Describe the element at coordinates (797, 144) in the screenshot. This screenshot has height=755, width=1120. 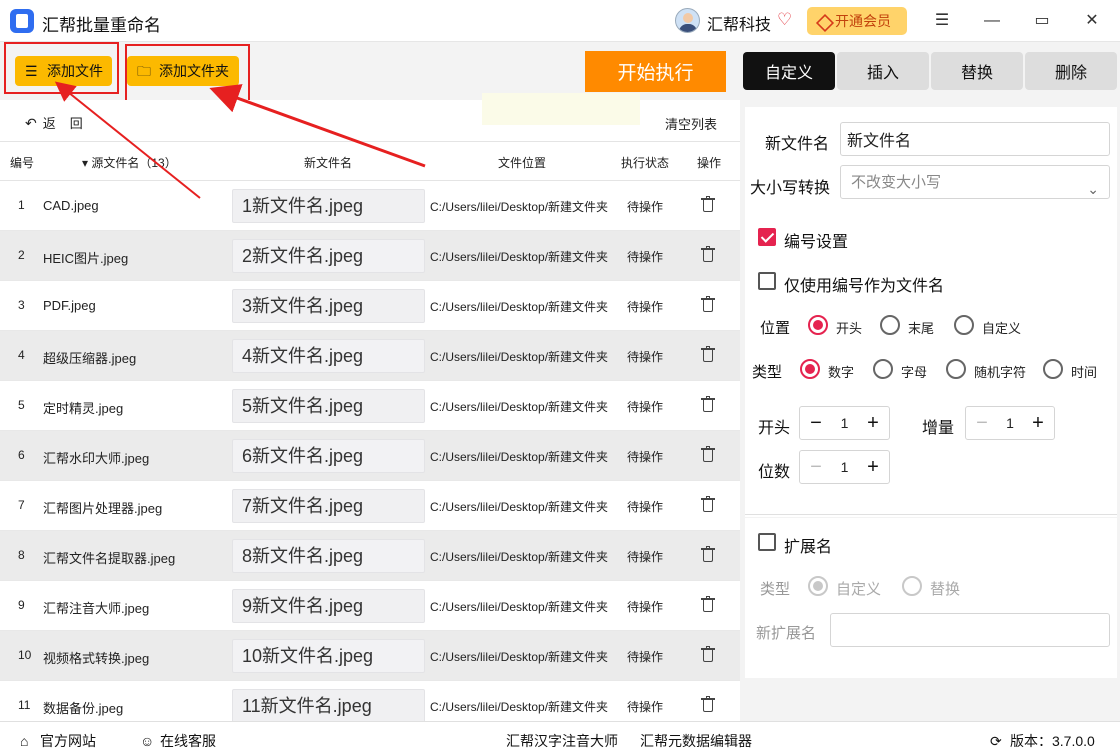
I see `new-name-label: 新文件名` at that location.